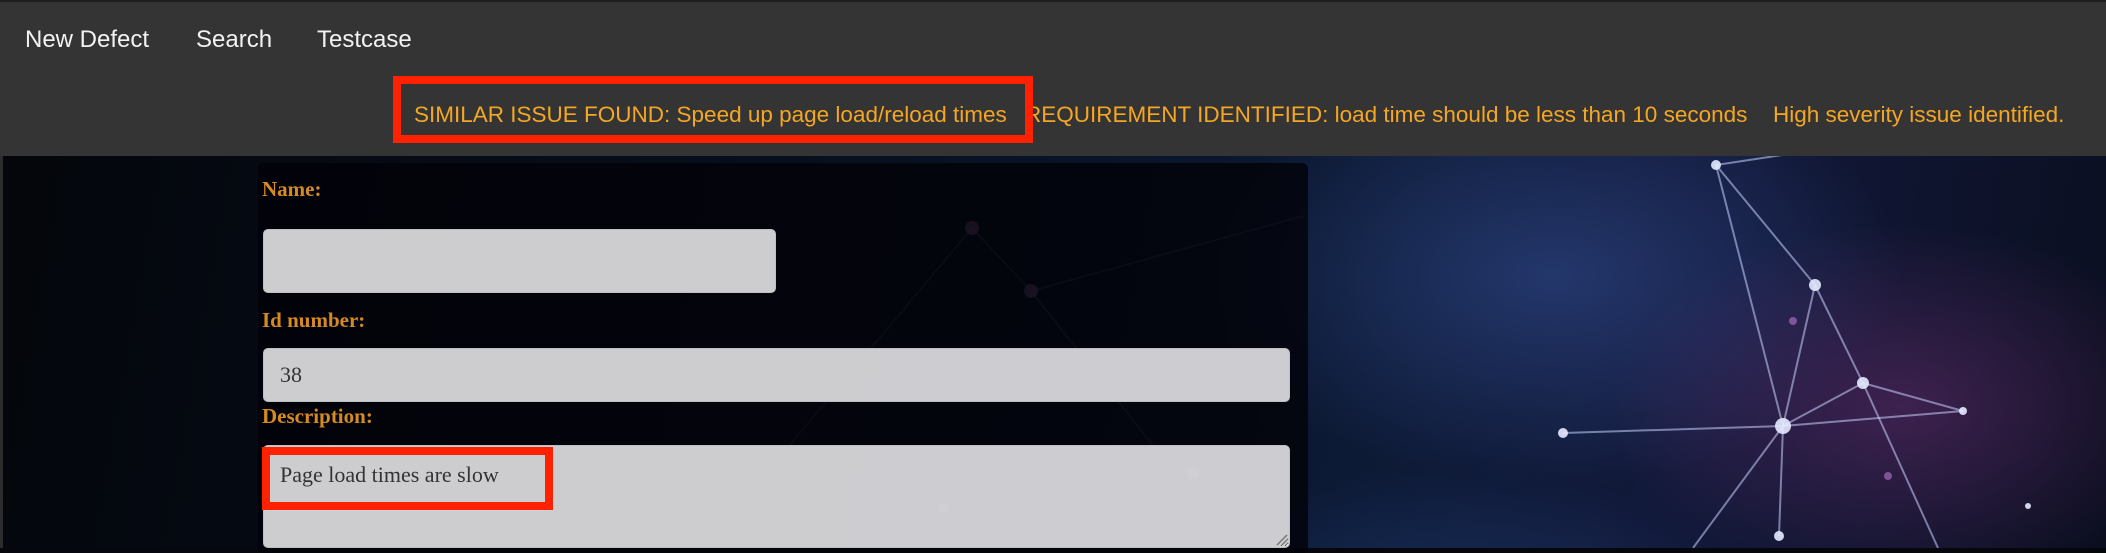 This screenshot has width=2106, height=553. What do you see at coordinates (314, 320) in the screenshot?
I see `id-number-label: Id number:` at bounding box center [314, 320].